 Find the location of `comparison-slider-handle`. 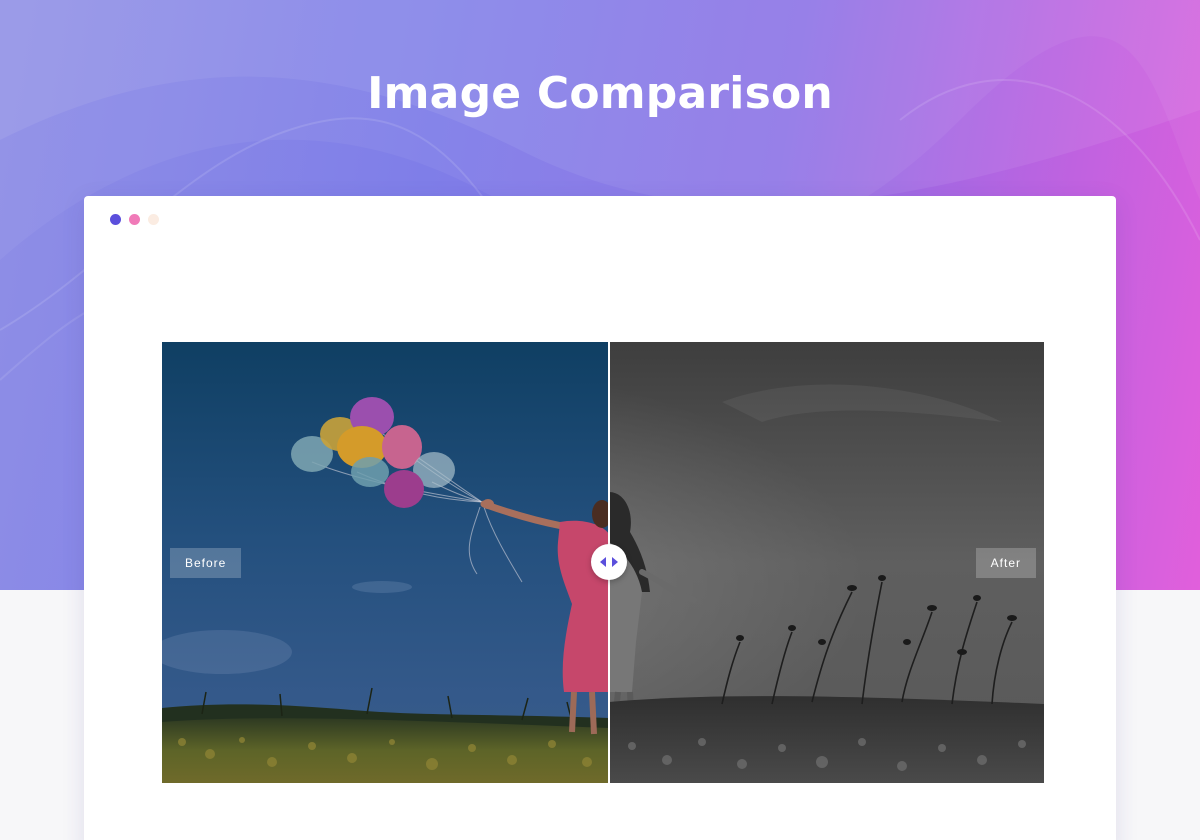

comparison-slider-handle is located at coordinates (609, 562).